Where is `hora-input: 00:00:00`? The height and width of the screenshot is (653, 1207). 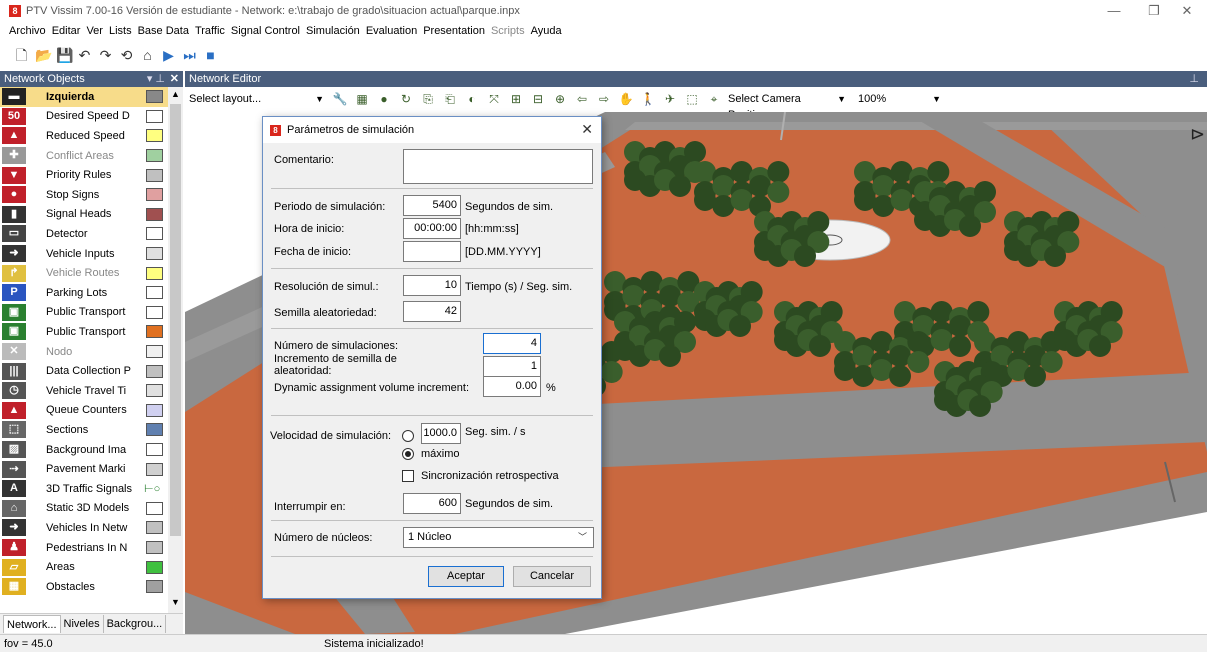 hora-input: 00:00:00 is located at coordinates (432, 228).